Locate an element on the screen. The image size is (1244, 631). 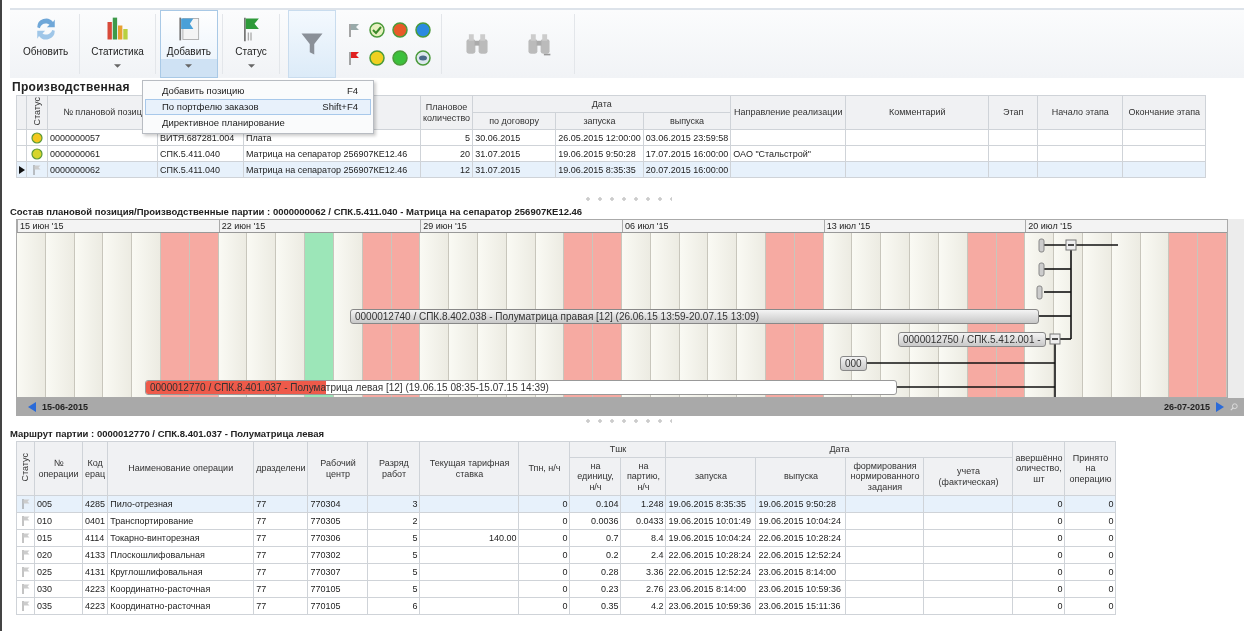
column-header: дразделени is located at coordinates (281, 468).